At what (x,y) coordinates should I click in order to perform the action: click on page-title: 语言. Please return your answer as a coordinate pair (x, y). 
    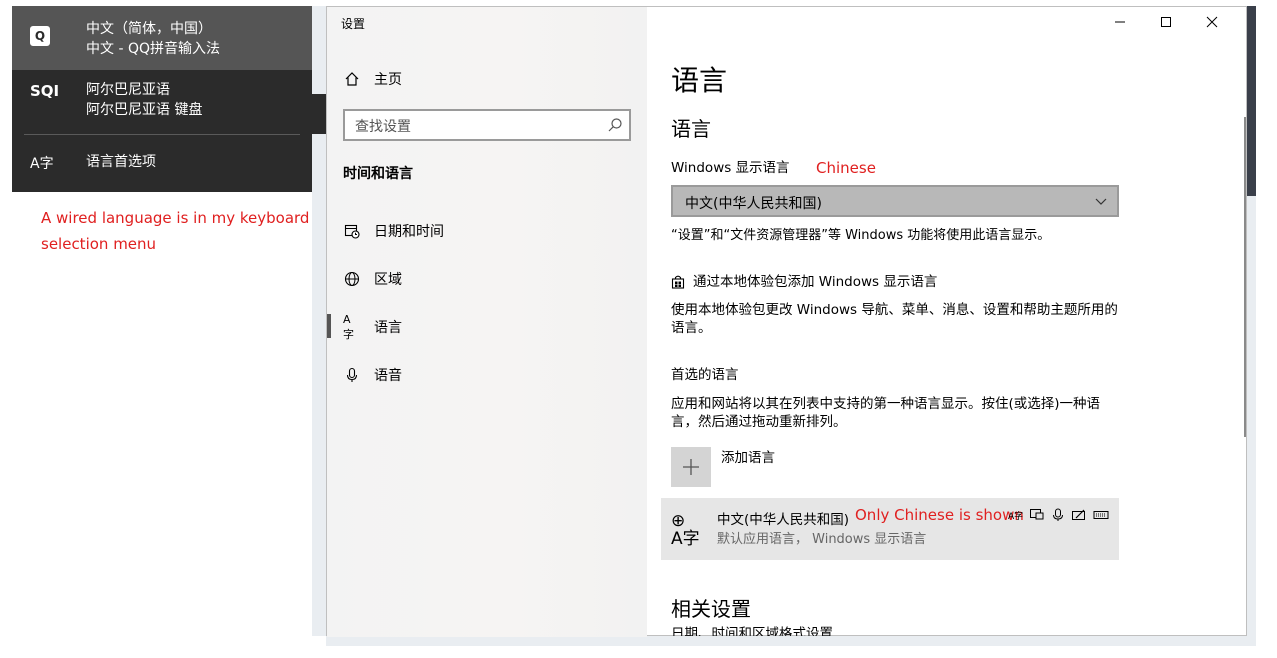
    Looking at the image, I should click on (699, 80).